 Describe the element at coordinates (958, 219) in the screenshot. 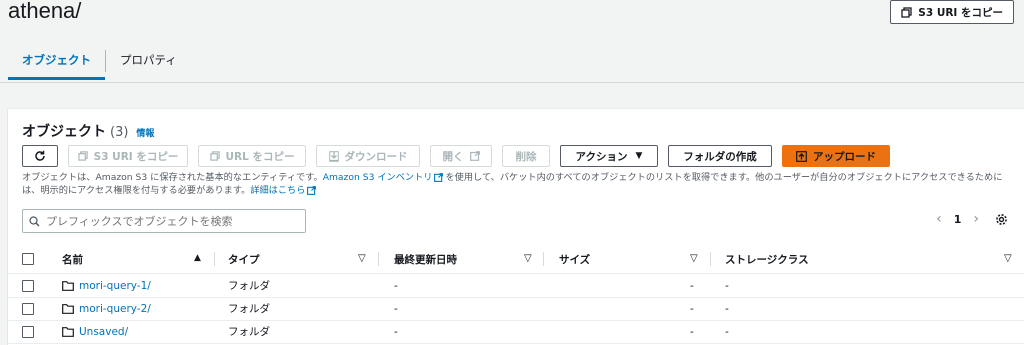

I see `page-number: 1` at that location.